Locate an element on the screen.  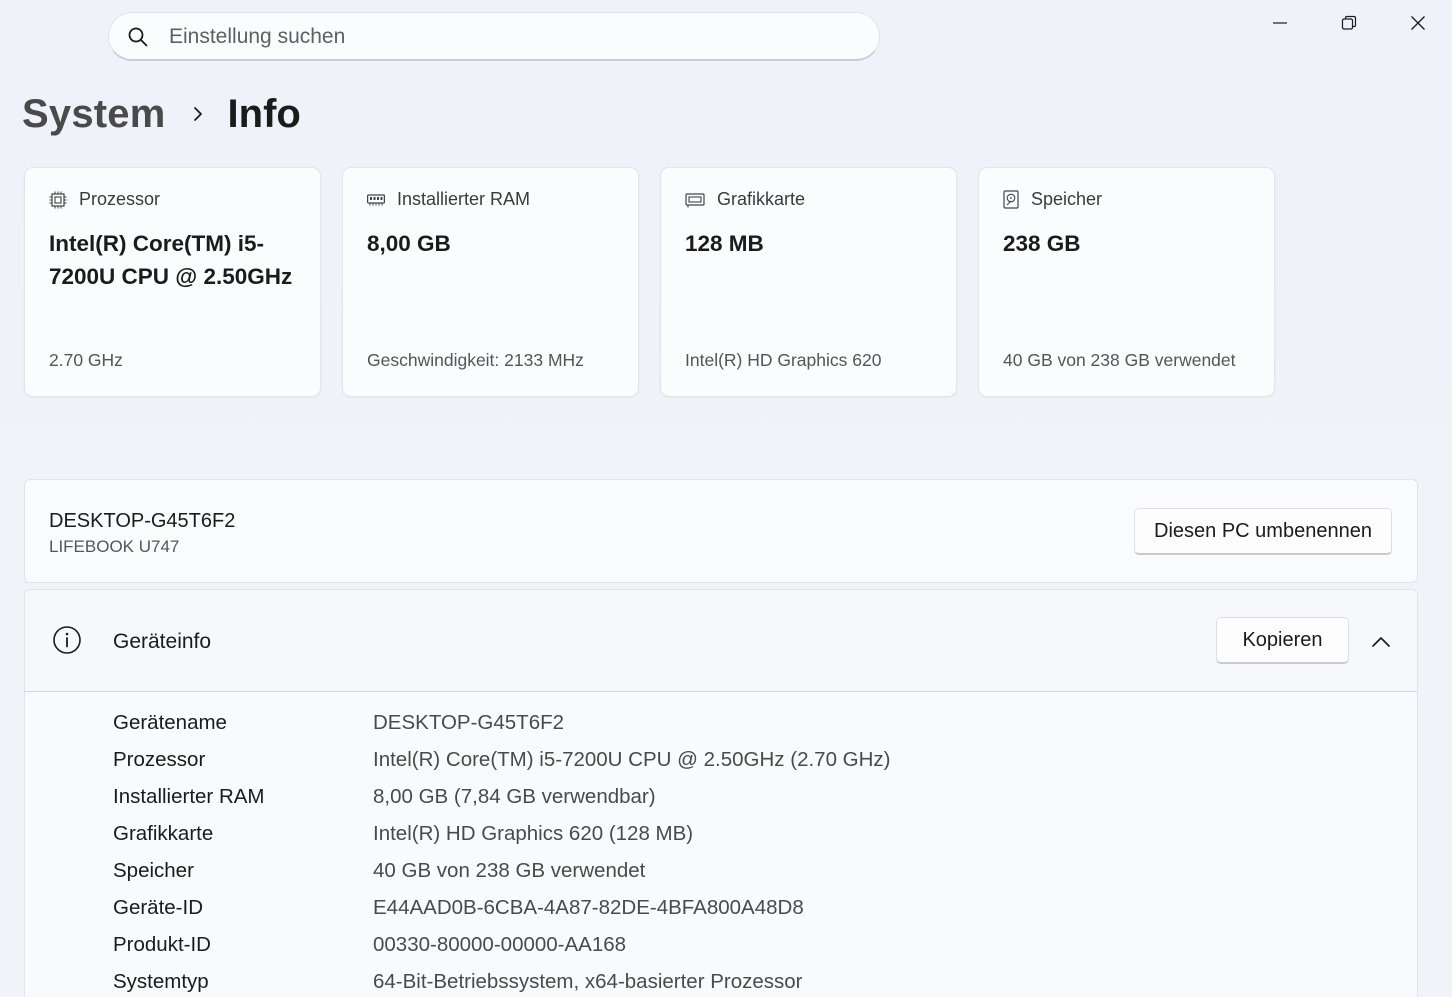
device-info-title: Geräteinfo is located at coordinates (162, 641).